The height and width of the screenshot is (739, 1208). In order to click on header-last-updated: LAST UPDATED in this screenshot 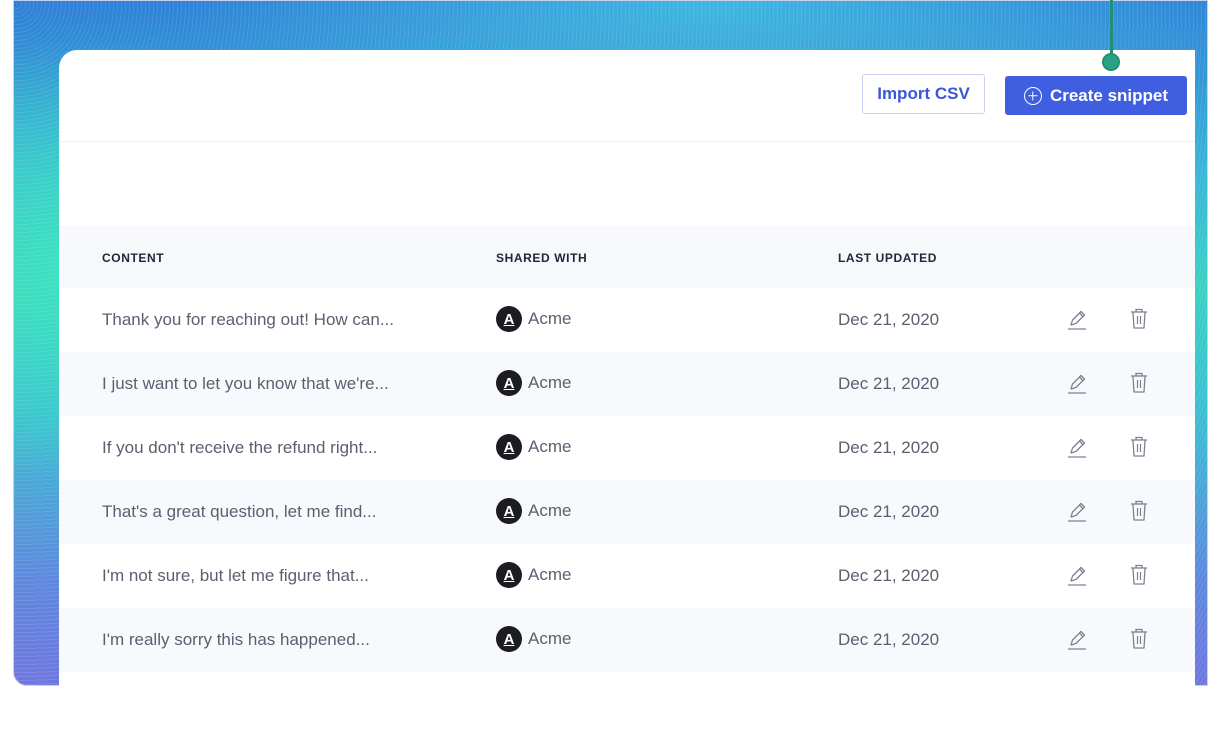, I will do `click(887, 258)`.